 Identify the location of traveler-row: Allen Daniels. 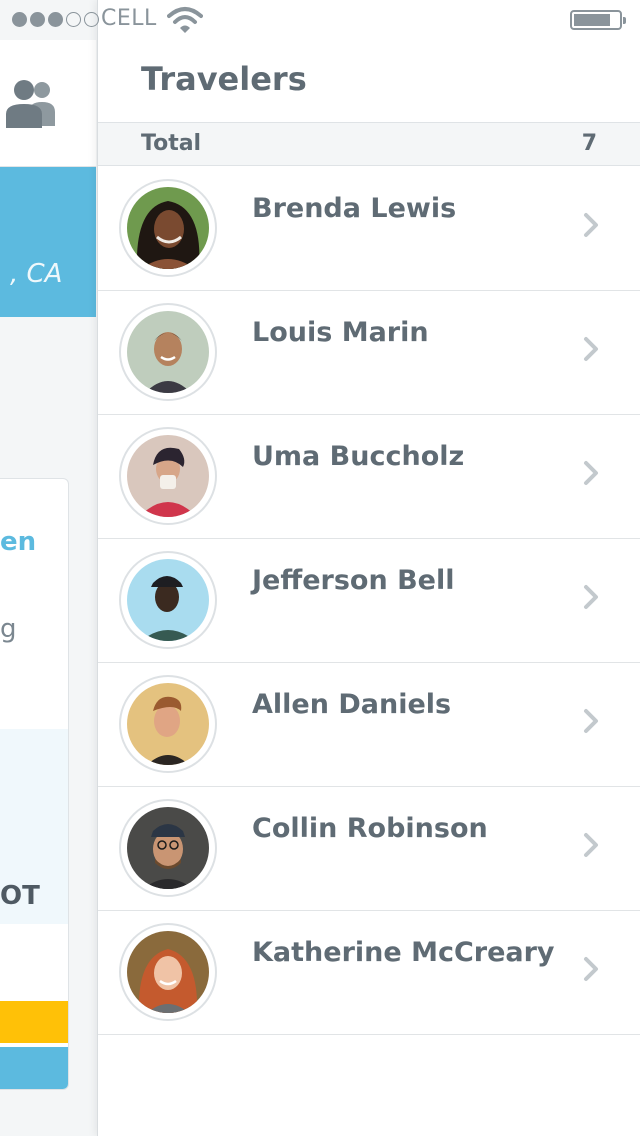
(369, 725).